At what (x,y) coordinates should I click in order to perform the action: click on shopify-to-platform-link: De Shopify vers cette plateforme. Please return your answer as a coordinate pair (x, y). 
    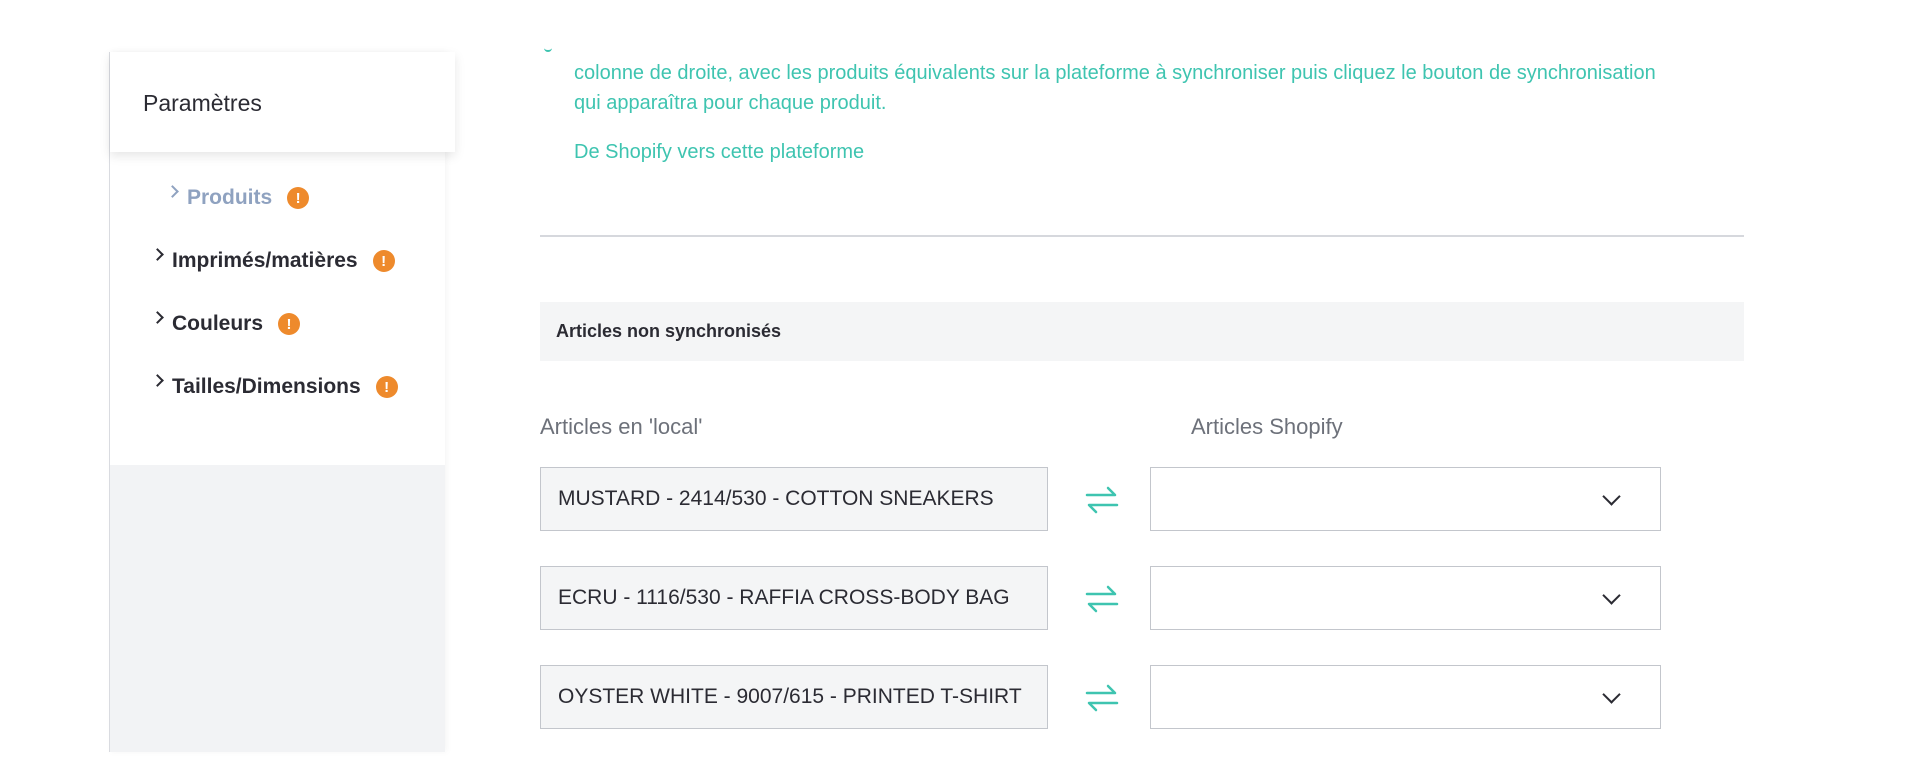
    Looking at the image, I should click on (719, 152).